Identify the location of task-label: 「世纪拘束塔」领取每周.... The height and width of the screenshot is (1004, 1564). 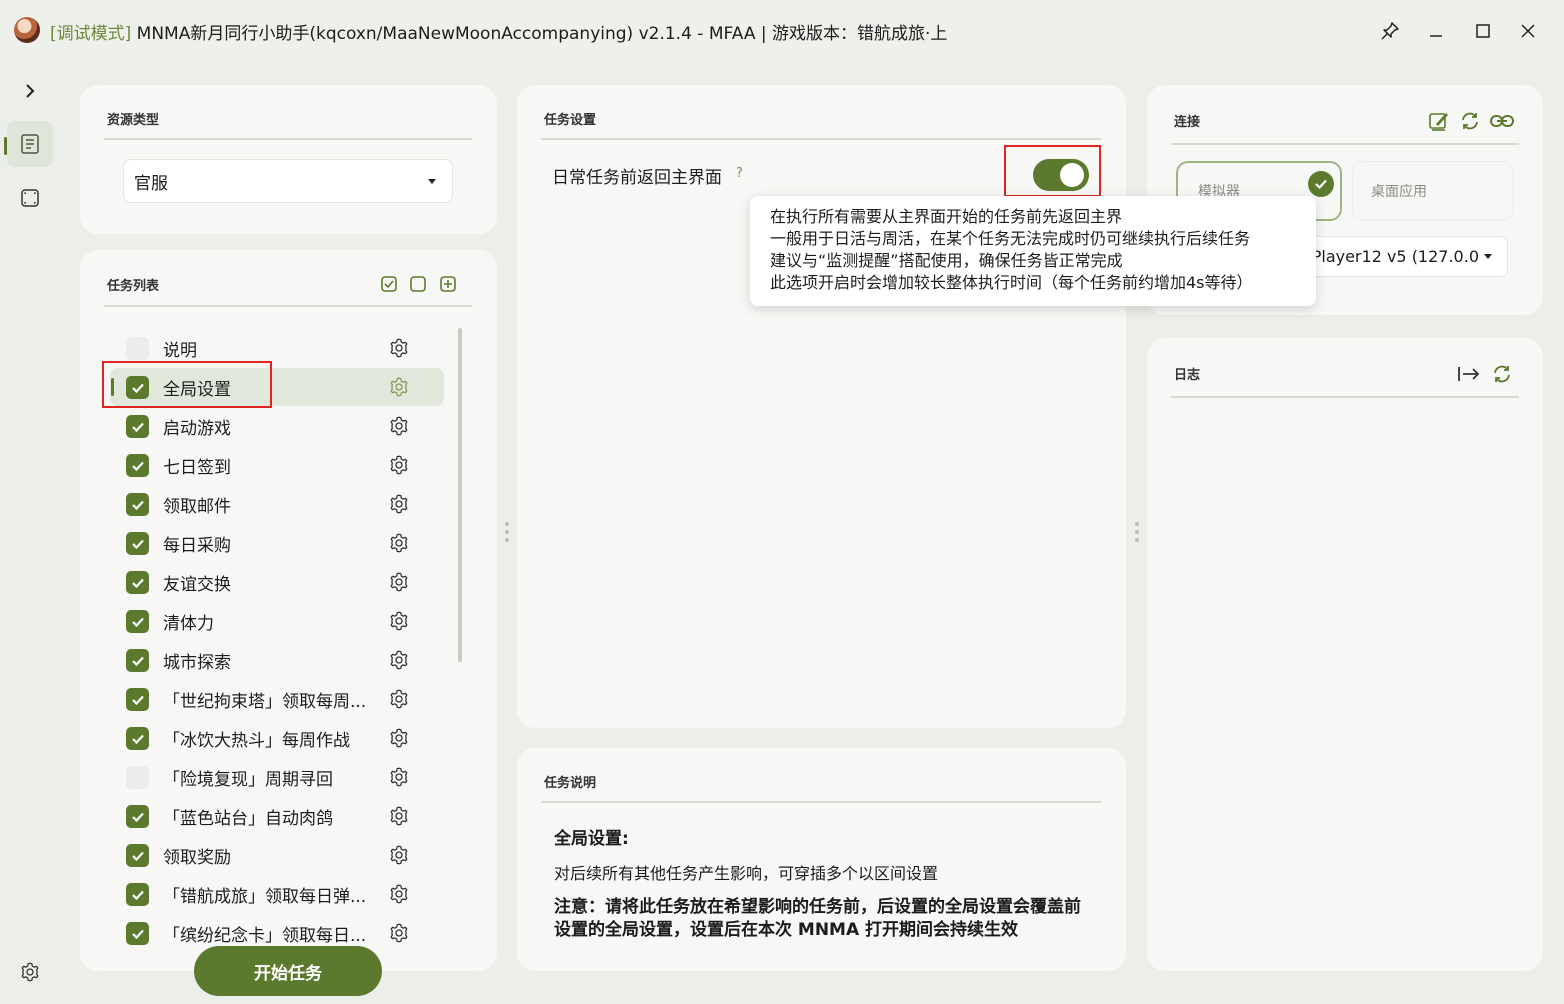
(265, 702).